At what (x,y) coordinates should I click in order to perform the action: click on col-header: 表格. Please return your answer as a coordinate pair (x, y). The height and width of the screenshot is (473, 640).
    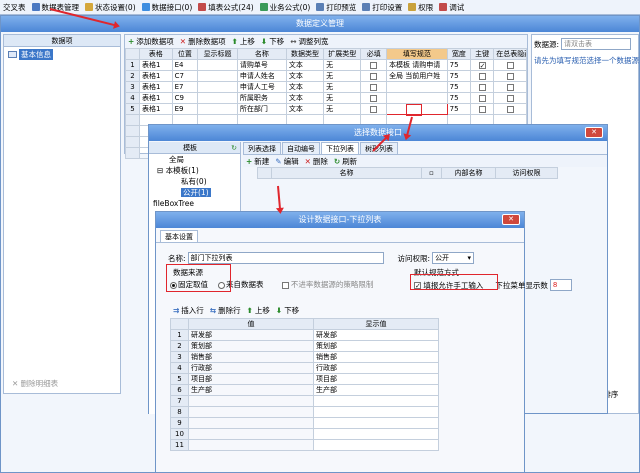
    Looking at the image, I should click on (155, 54).